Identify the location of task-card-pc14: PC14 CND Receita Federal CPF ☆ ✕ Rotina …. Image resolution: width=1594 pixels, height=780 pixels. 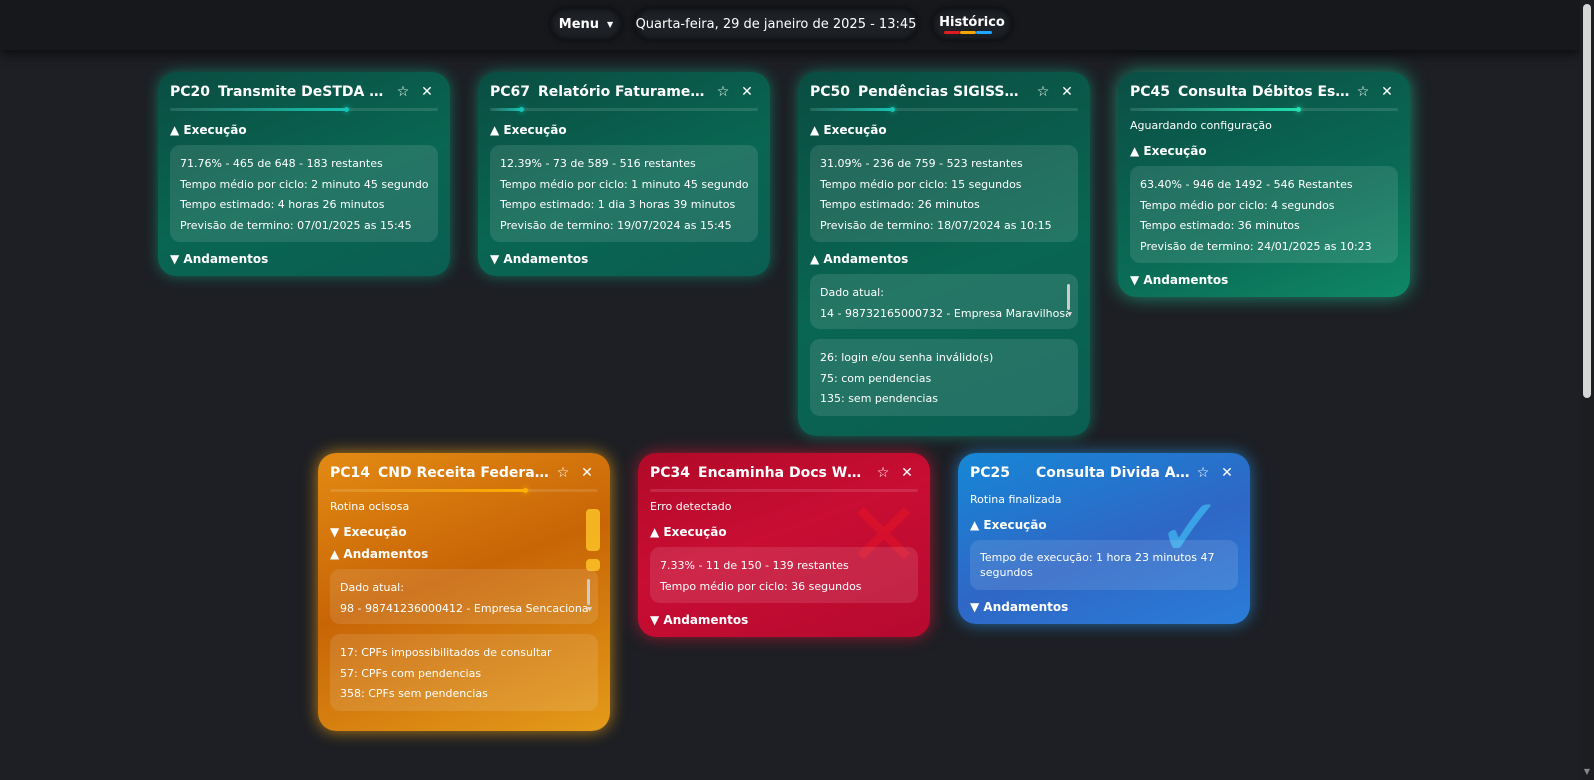
(464, 592).